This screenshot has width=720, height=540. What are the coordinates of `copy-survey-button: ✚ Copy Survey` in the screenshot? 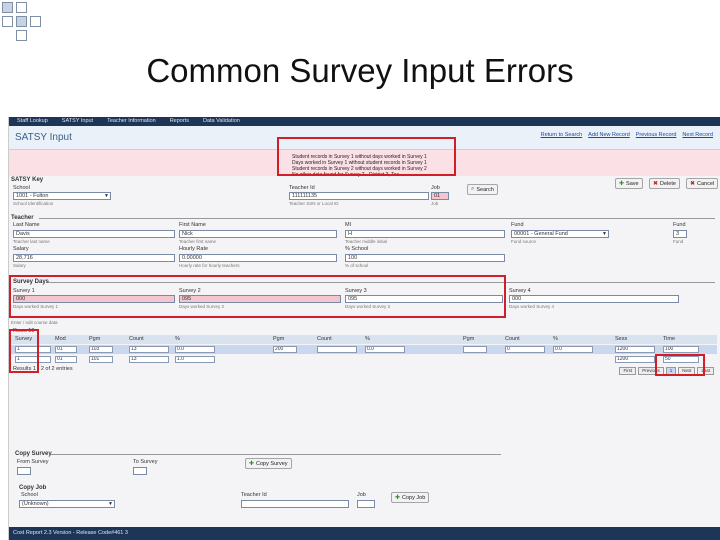 It's located at (268, 463).